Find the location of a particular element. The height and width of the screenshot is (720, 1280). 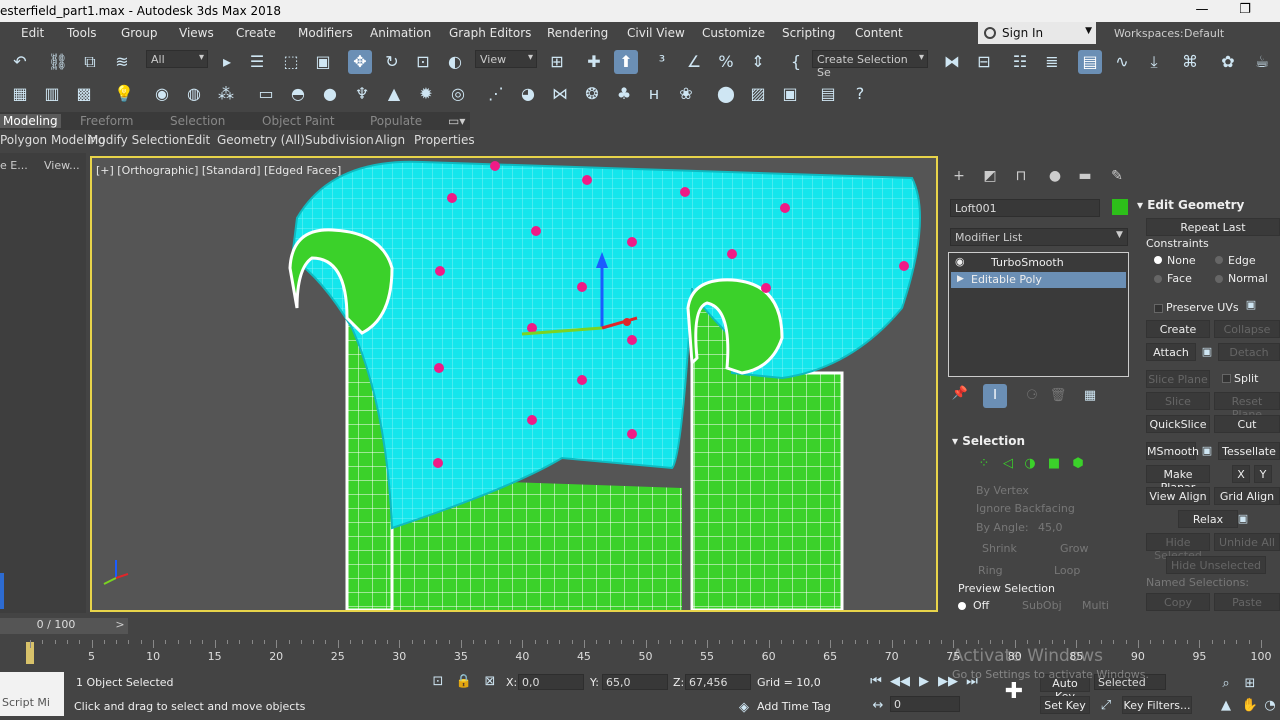

sign-in-dropdown: Sign In ▼ is located at coordinates (1037, 33).